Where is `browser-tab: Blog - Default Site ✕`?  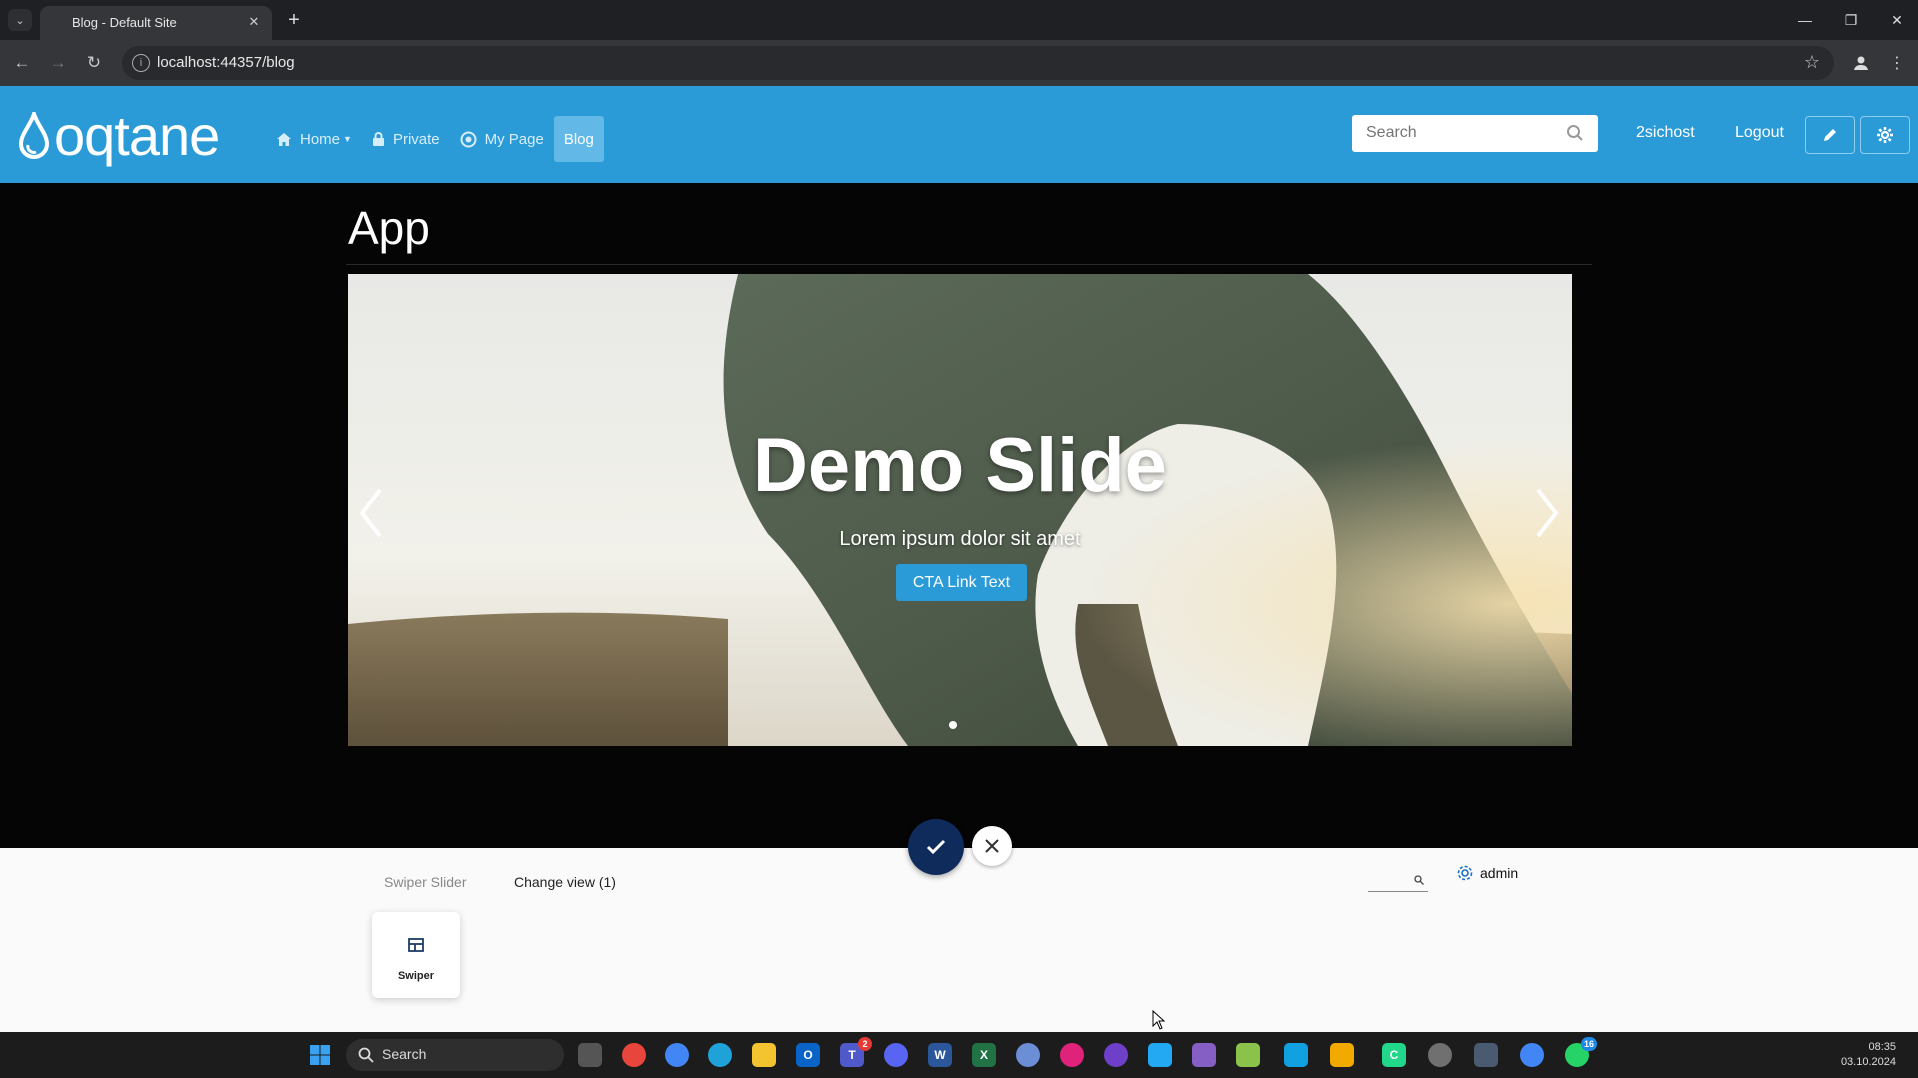
browser-tab: Blog - Default Site ✕ is located at coordinates (156, 23).